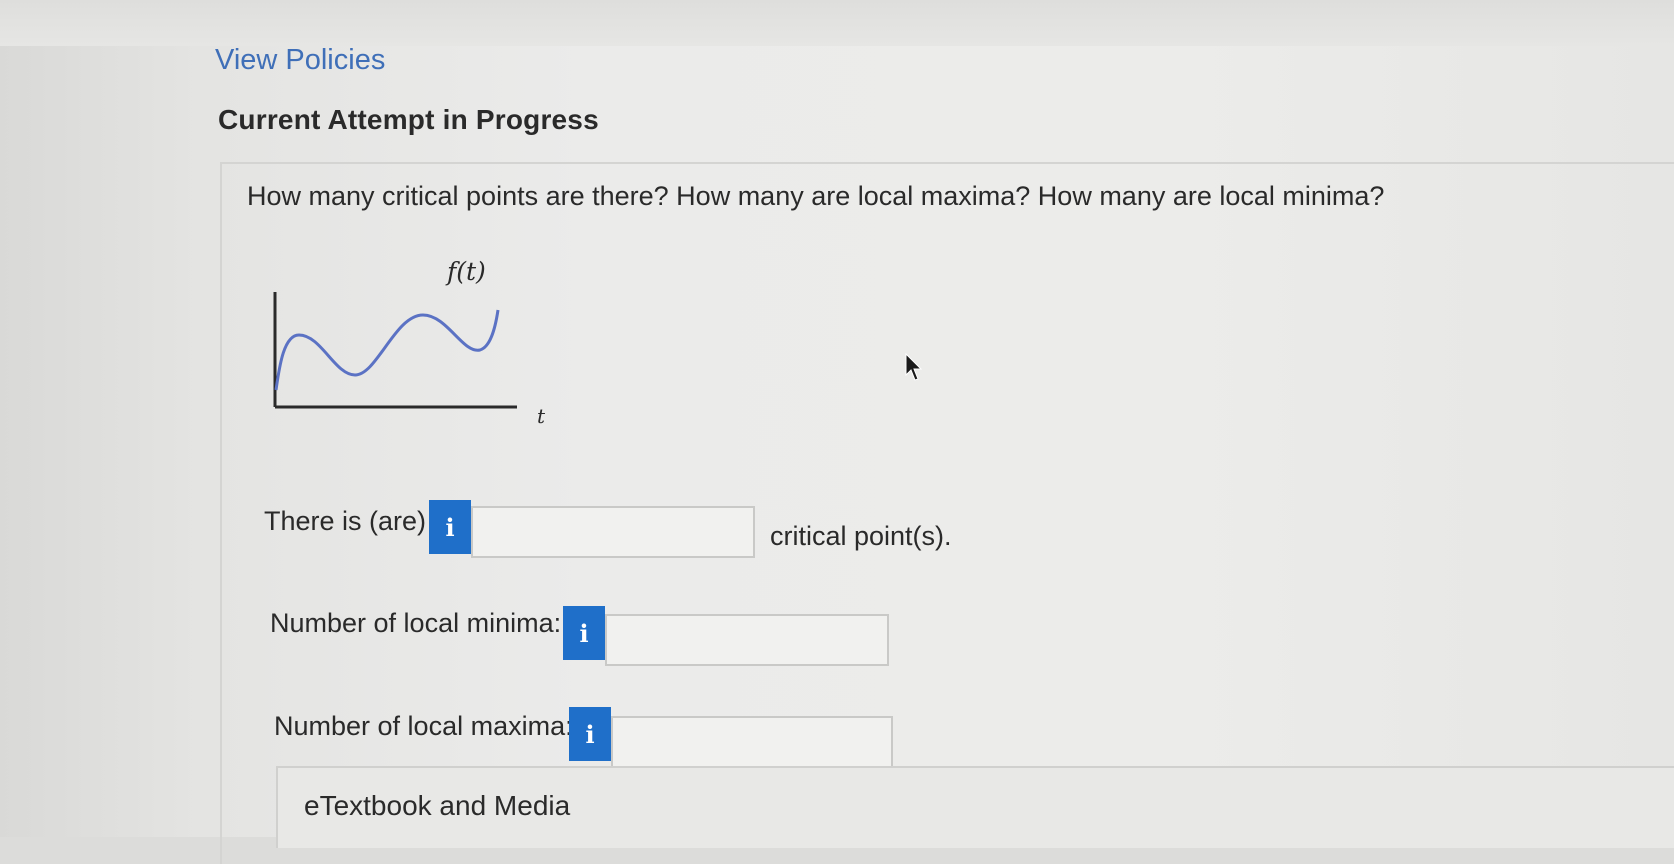 Image resolution: width=1674 pixels, height=864 pixels. What do you see at coordinates (423, 726) in the screenshot?
I see `local-maxima-label: Number of local maxima:` at bounding box center [423, 726].